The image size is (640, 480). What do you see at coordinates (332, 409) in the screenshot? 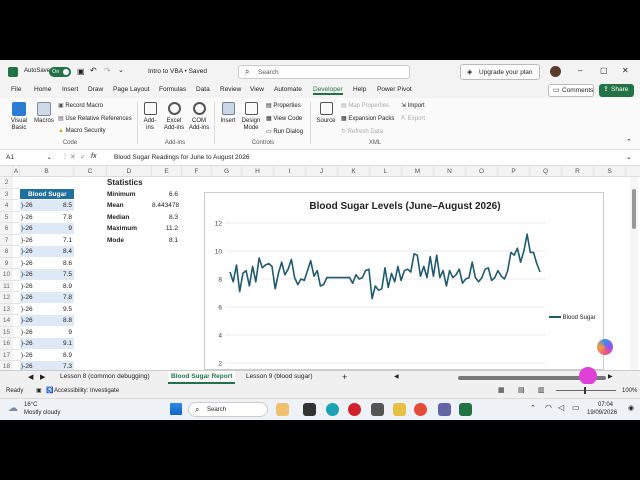
I see `edge-icon` at bounding box center [332, 409].